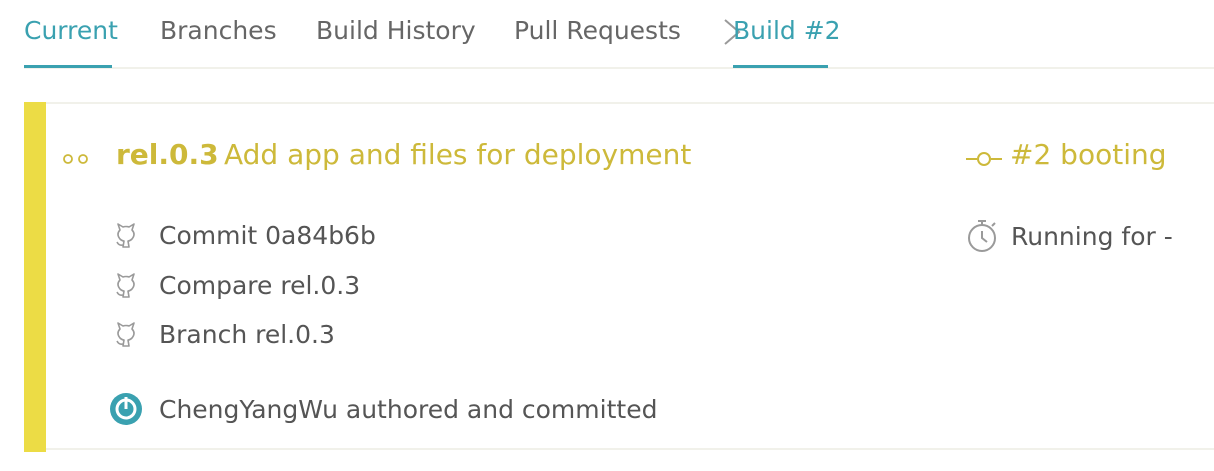  Describe the element at coordinates (597, 31) in the screenshot. I see `tab-pull-requests: Pull Requests` at that location.